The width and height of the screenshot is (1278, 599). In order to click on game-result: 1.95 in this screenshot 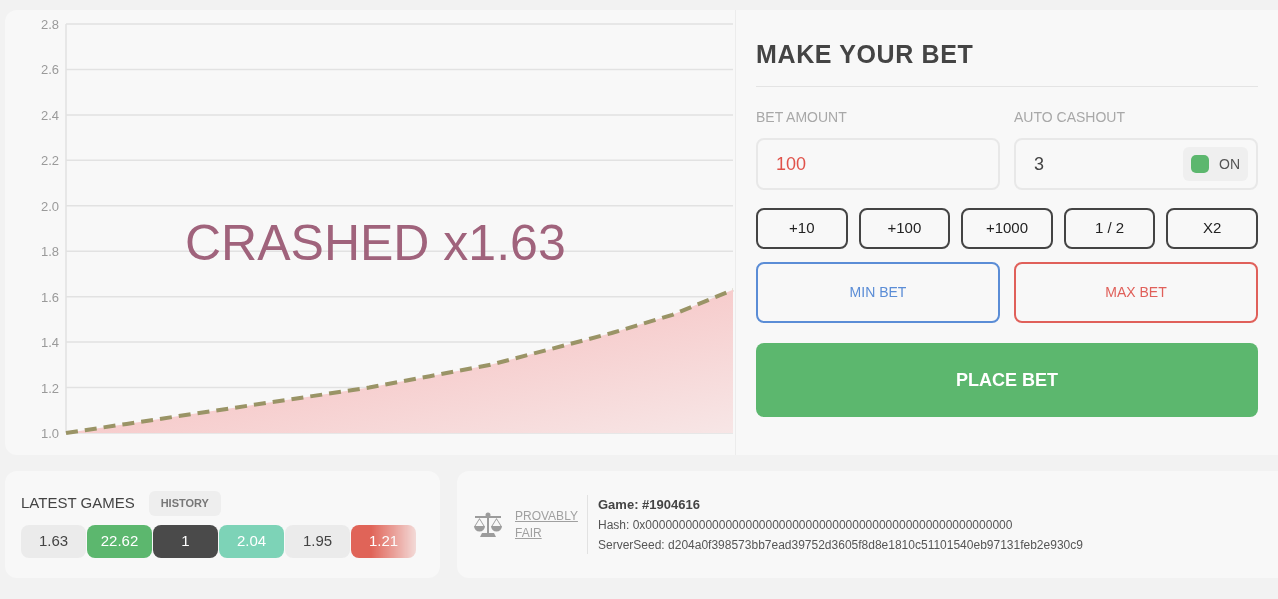, I will do `click(317, 541)`.